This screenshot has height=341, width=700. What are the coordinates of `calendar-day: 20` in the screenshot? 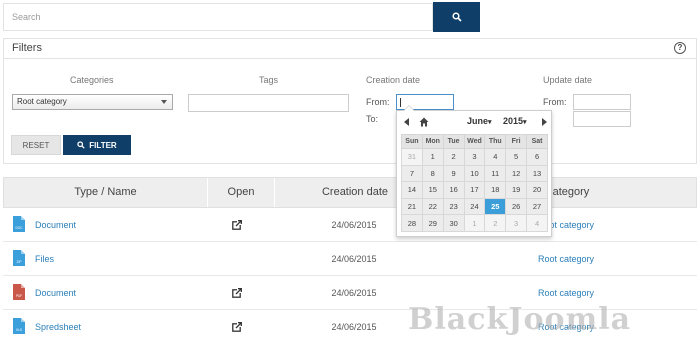 It's located at (537, 190).